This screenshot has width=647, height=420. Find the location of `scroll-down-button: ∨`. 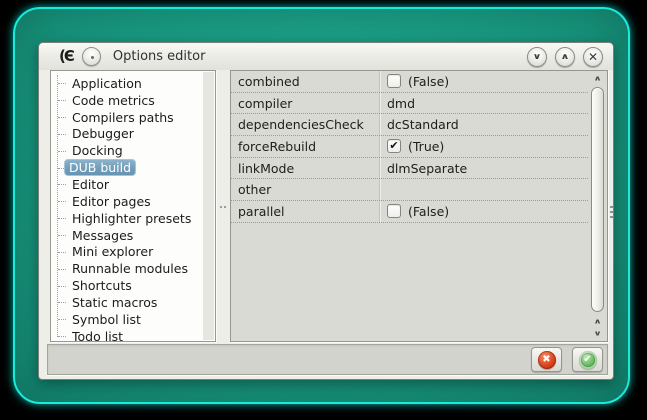

scroll-down-button: ∨ is located at coordinates (597, 334).